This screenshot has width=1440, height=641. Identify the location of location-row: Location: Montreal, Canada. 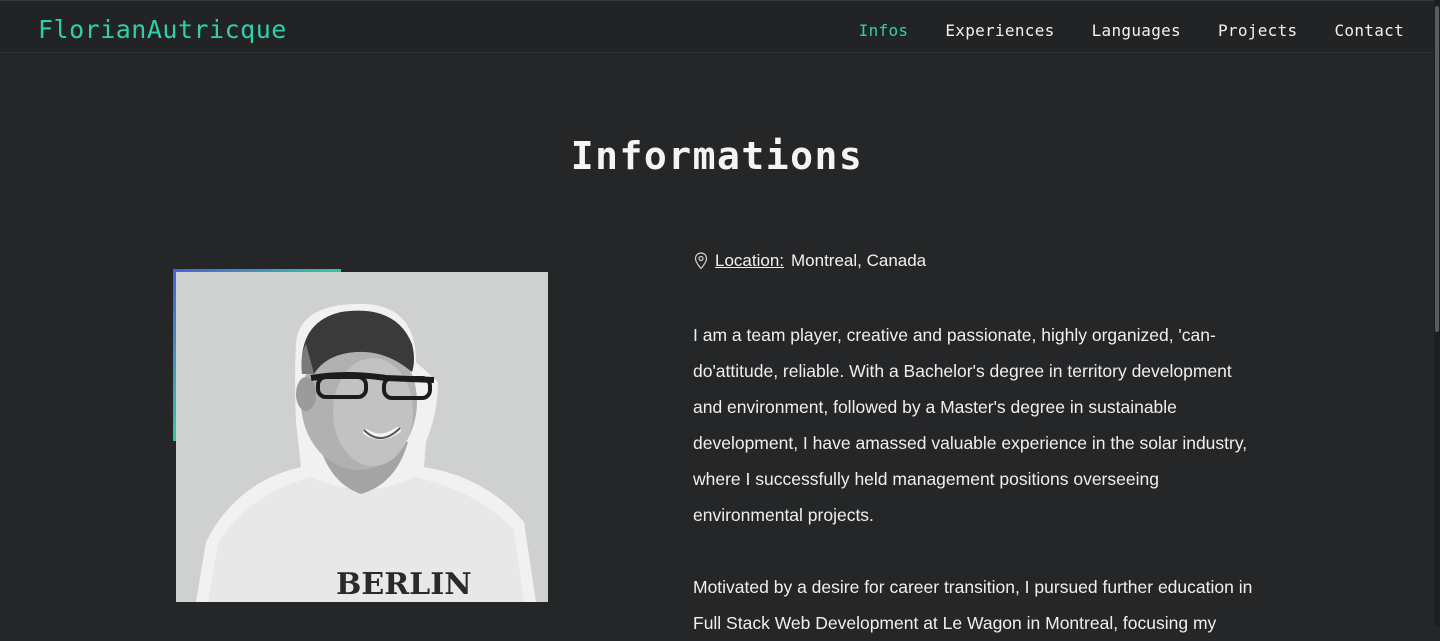
(810, 261).